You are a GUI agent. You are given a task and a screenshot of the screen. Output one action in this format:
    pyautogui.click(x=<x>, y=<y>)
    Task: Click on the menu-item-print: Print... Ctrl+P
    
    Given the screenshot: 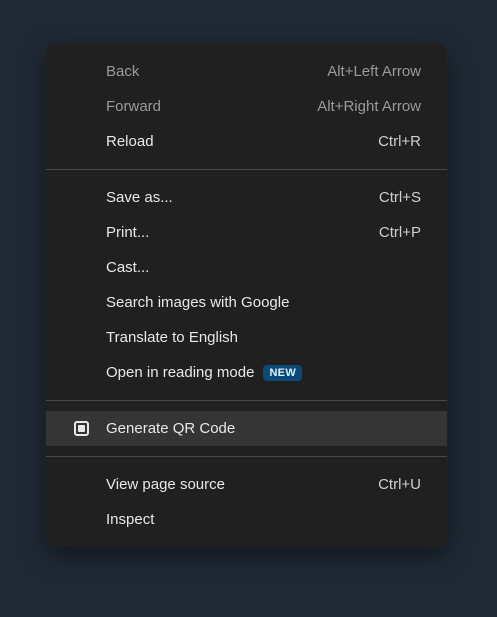 What is the action you would take?
    pyautogui.click(x=246, y=232)
    